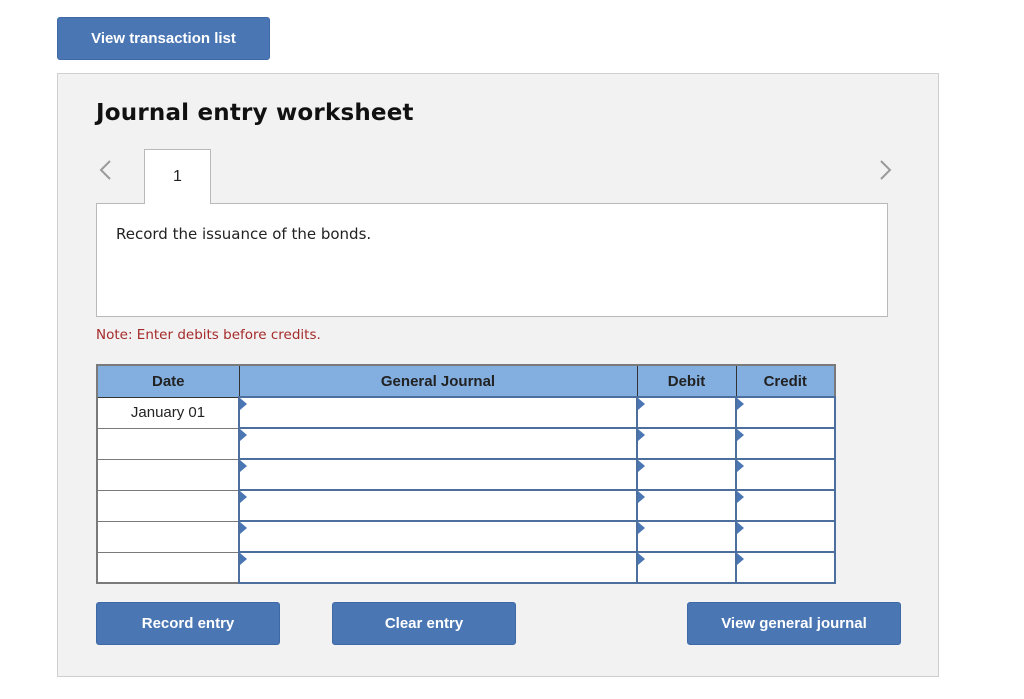 Image resolution: width=1024 pixels, height=699 pixels. What do you see at coordinates (163, 38) in the screenshot?
I see `view-transaction-list-button: View transaction list` at bounding box center [163, 38].